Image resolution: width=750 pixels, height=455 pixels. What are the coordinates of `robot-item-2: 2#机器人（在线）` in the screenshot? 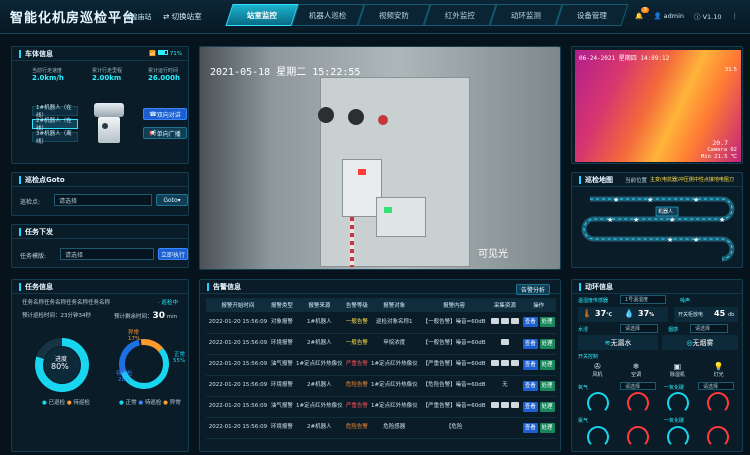 It's located at (55, 125).